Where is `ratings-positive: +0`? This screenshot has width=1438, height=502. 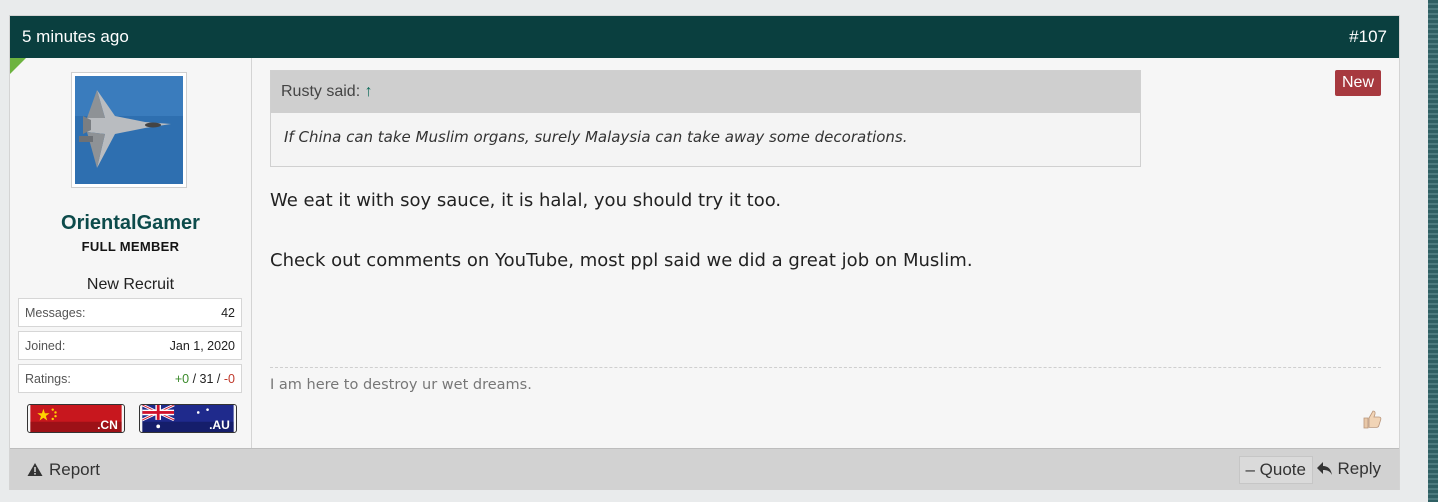 ratings-positive: +0 is located at coordinates (182, 379).